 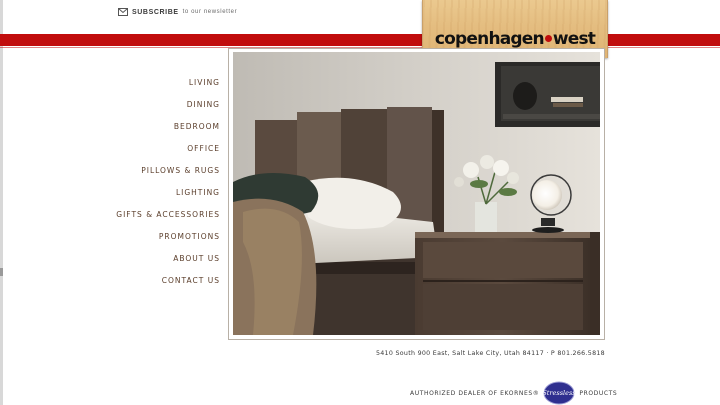 I want to click on nav-item-contact-us: CONTACT US, so click(x=168, y=286).